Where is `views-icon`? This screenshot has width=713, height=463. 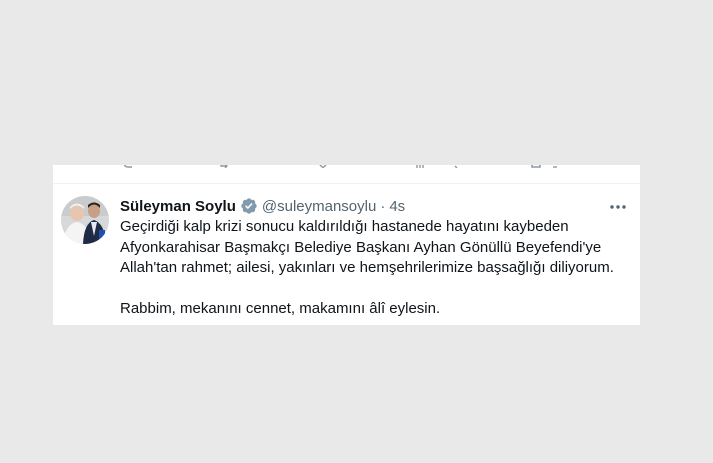 views-icon is located at coordinates (420, 166).